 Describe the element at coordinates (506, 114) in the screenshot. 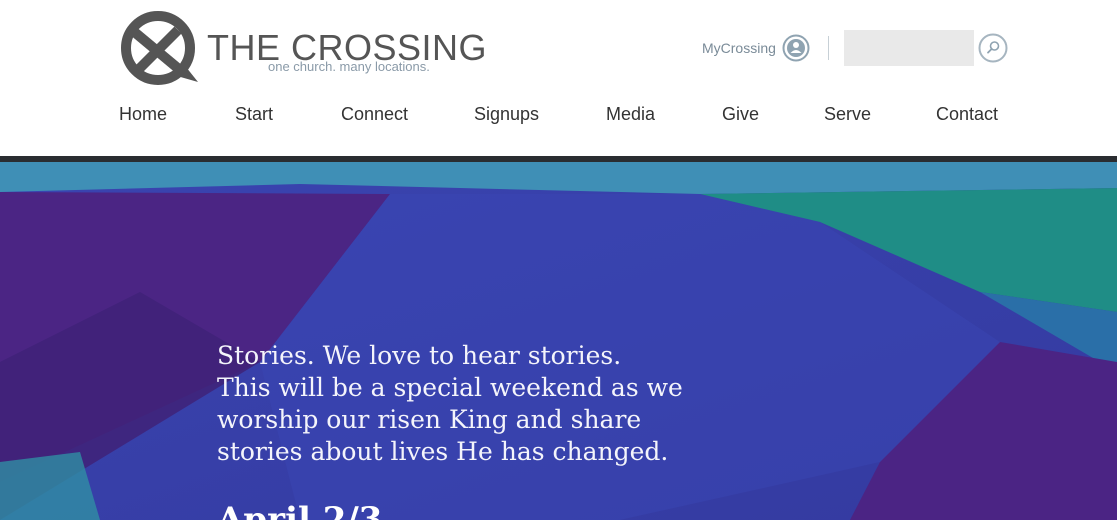

I see `nav-item-signups: Signups` at that location.